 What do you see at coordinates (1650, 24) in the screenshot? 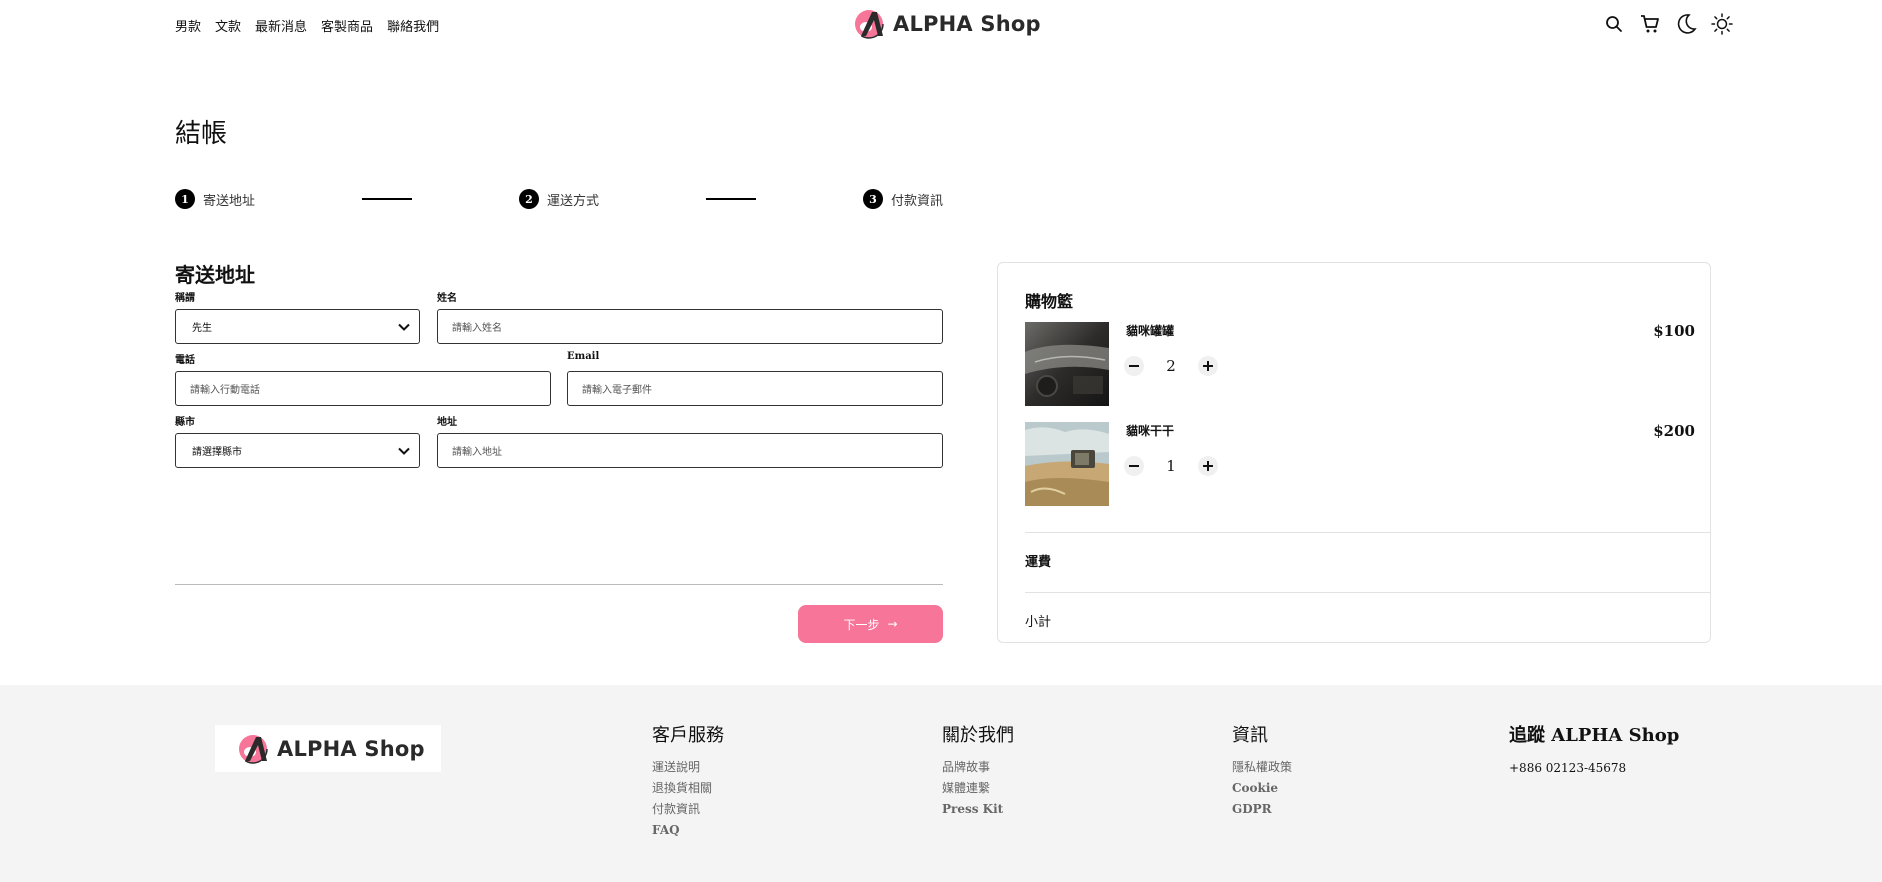
I see `cart-icon` at bounding box center [1650, 24].